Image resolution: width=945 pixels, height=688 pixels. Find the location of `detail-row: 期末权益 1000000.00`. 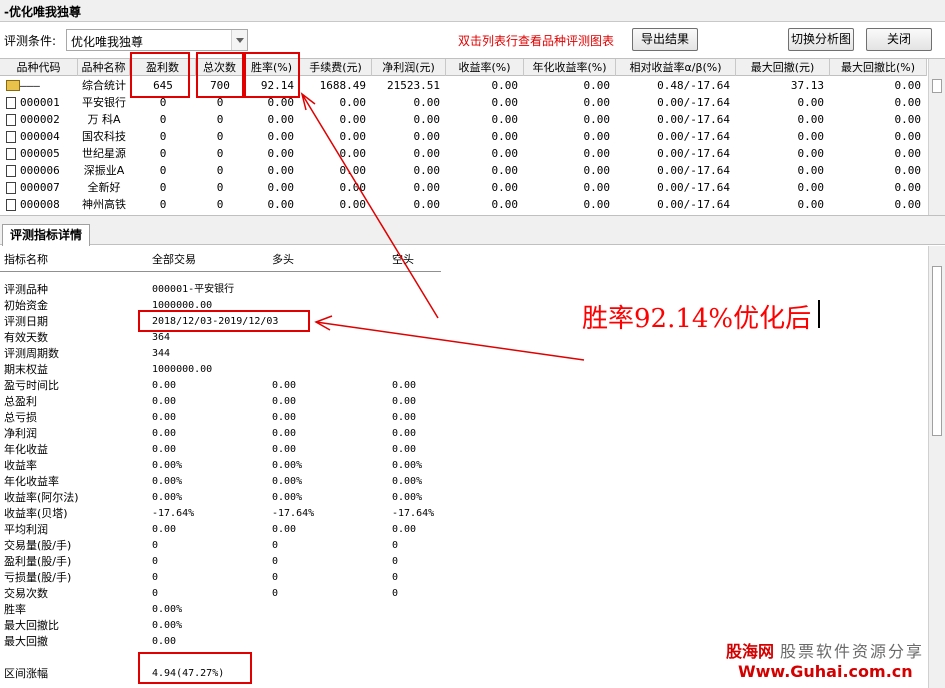

detail-row: 期末权益 1000000.00 is located at coordinates (300, 370).